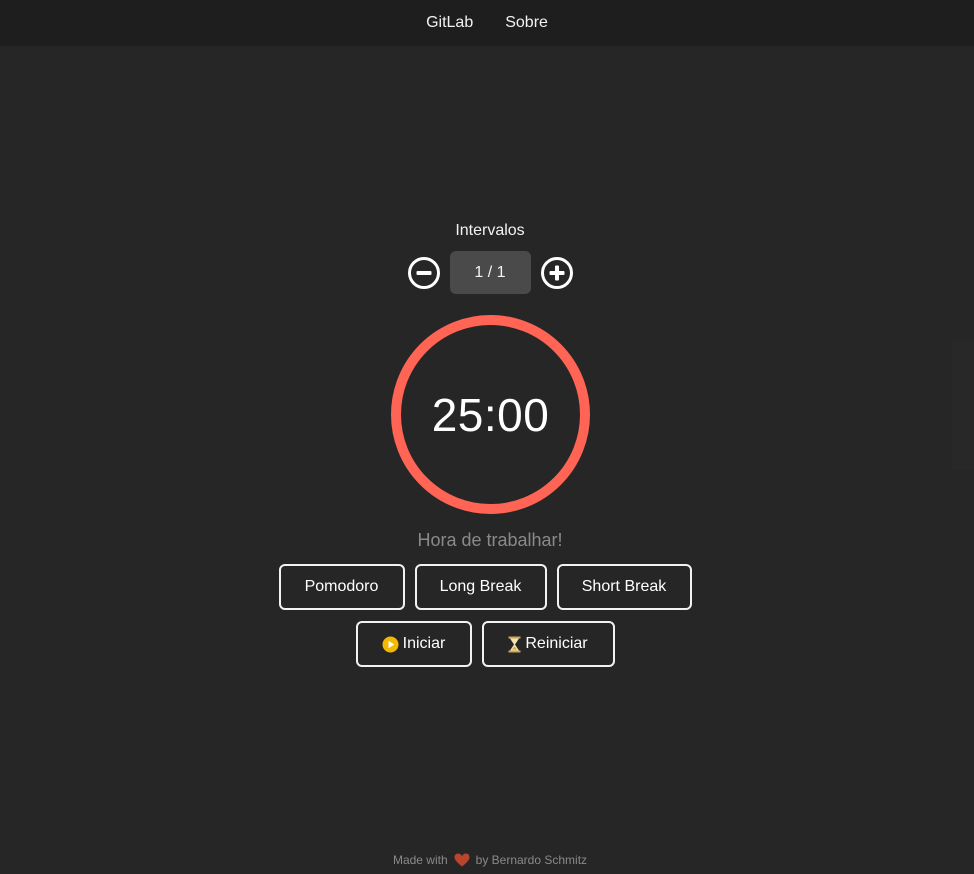 Image resolution: width=974 pixels, height=874 pixels. What do you see at coordinates (420, 860) in the screenshot?
I see `footer-prefix: Made with` at bounding box center [420, 860].